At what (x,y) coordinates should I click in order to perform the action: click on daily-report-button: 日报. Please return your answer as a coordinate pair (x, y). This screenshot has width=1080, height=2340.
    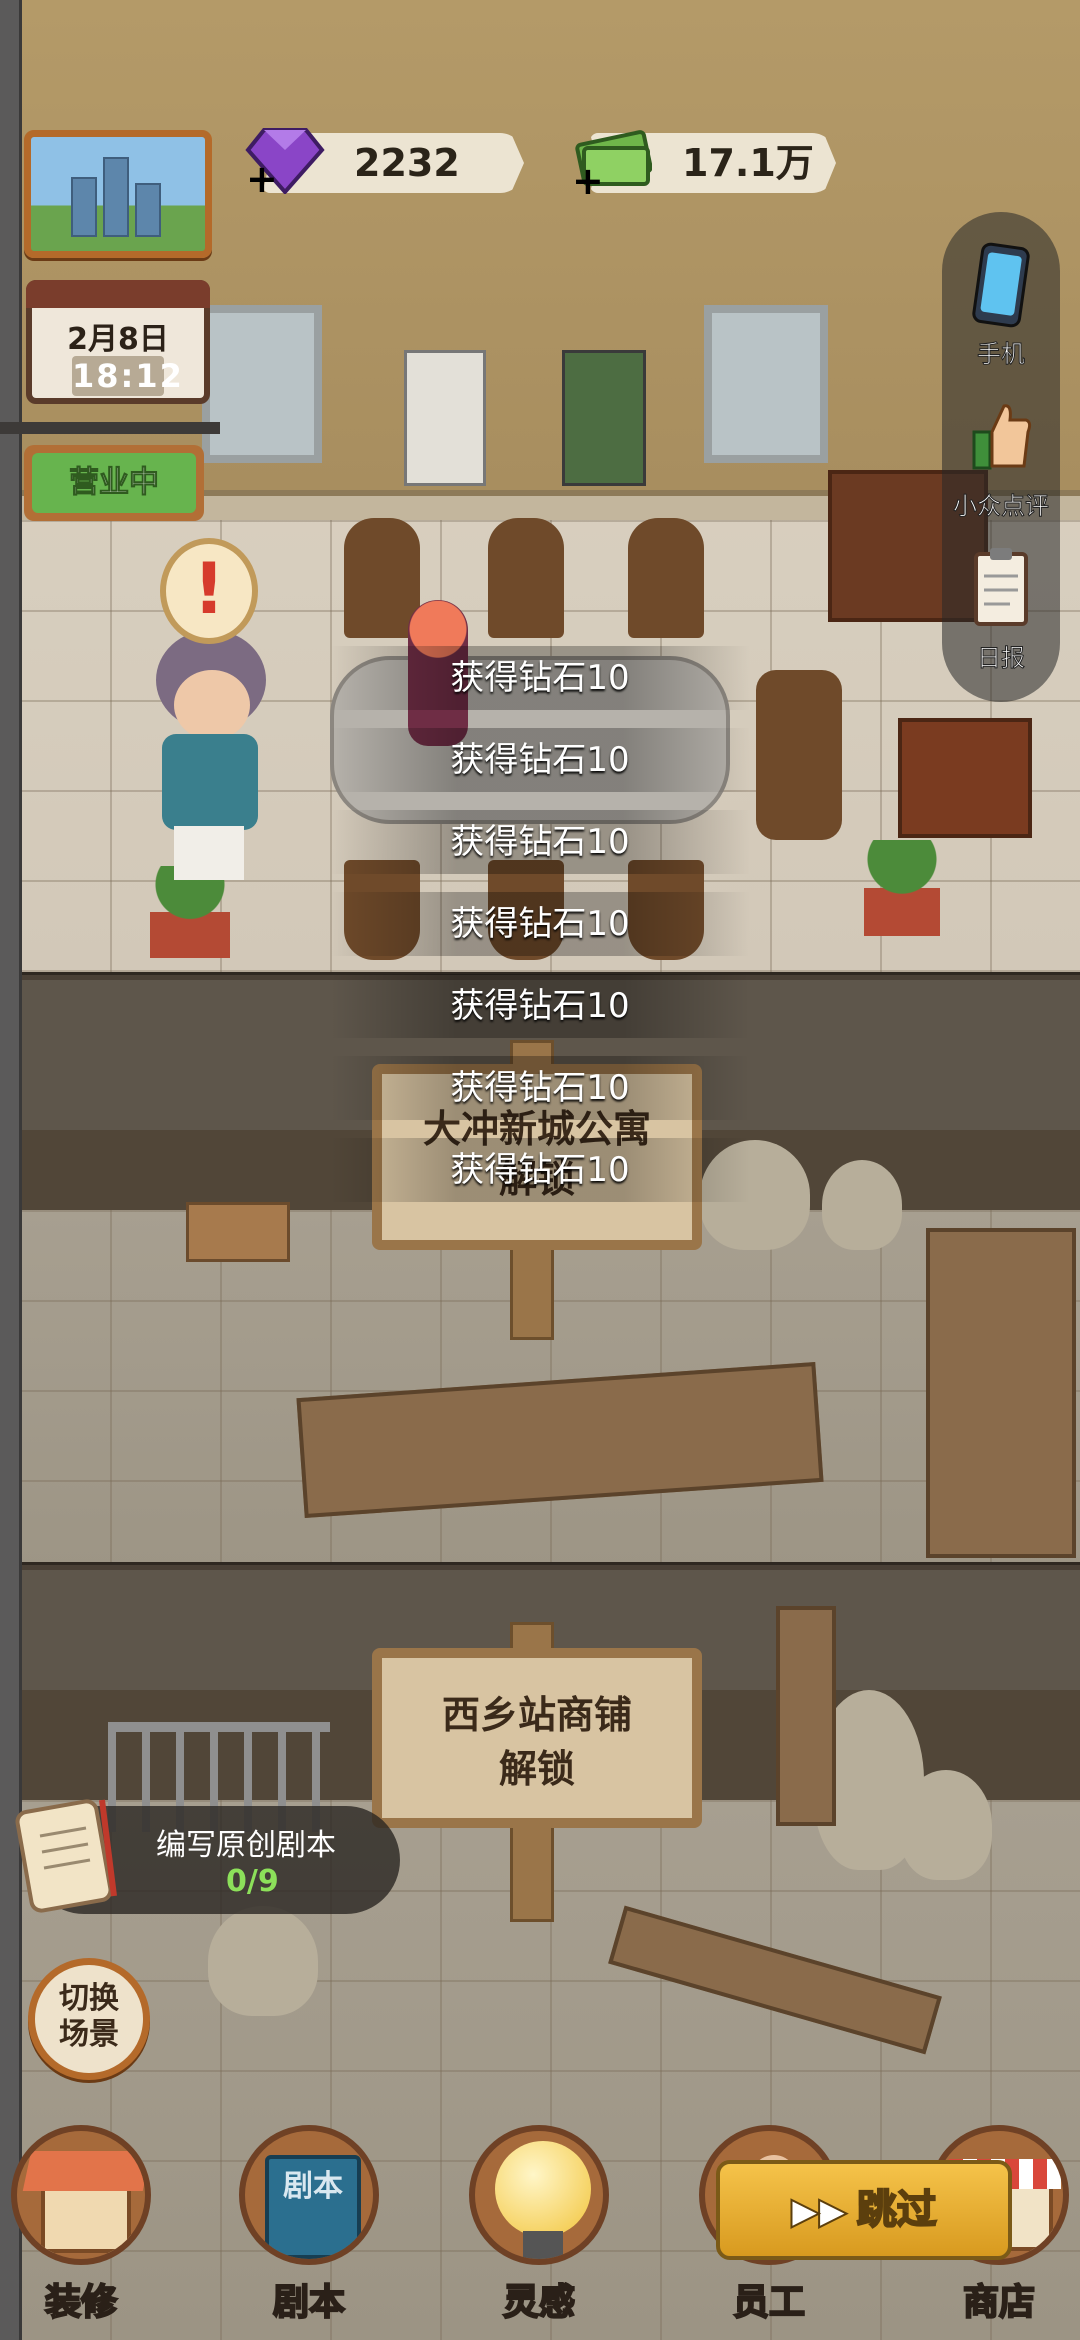
    Looking at the image, I should click on (1001, 608).